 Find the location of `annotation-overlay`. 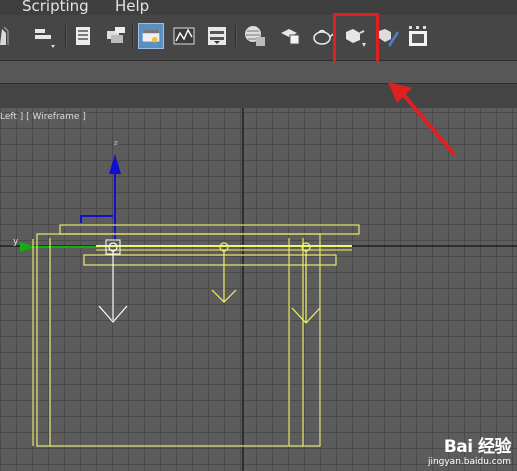

annotation-overlay is located at coordinates (421, 118).